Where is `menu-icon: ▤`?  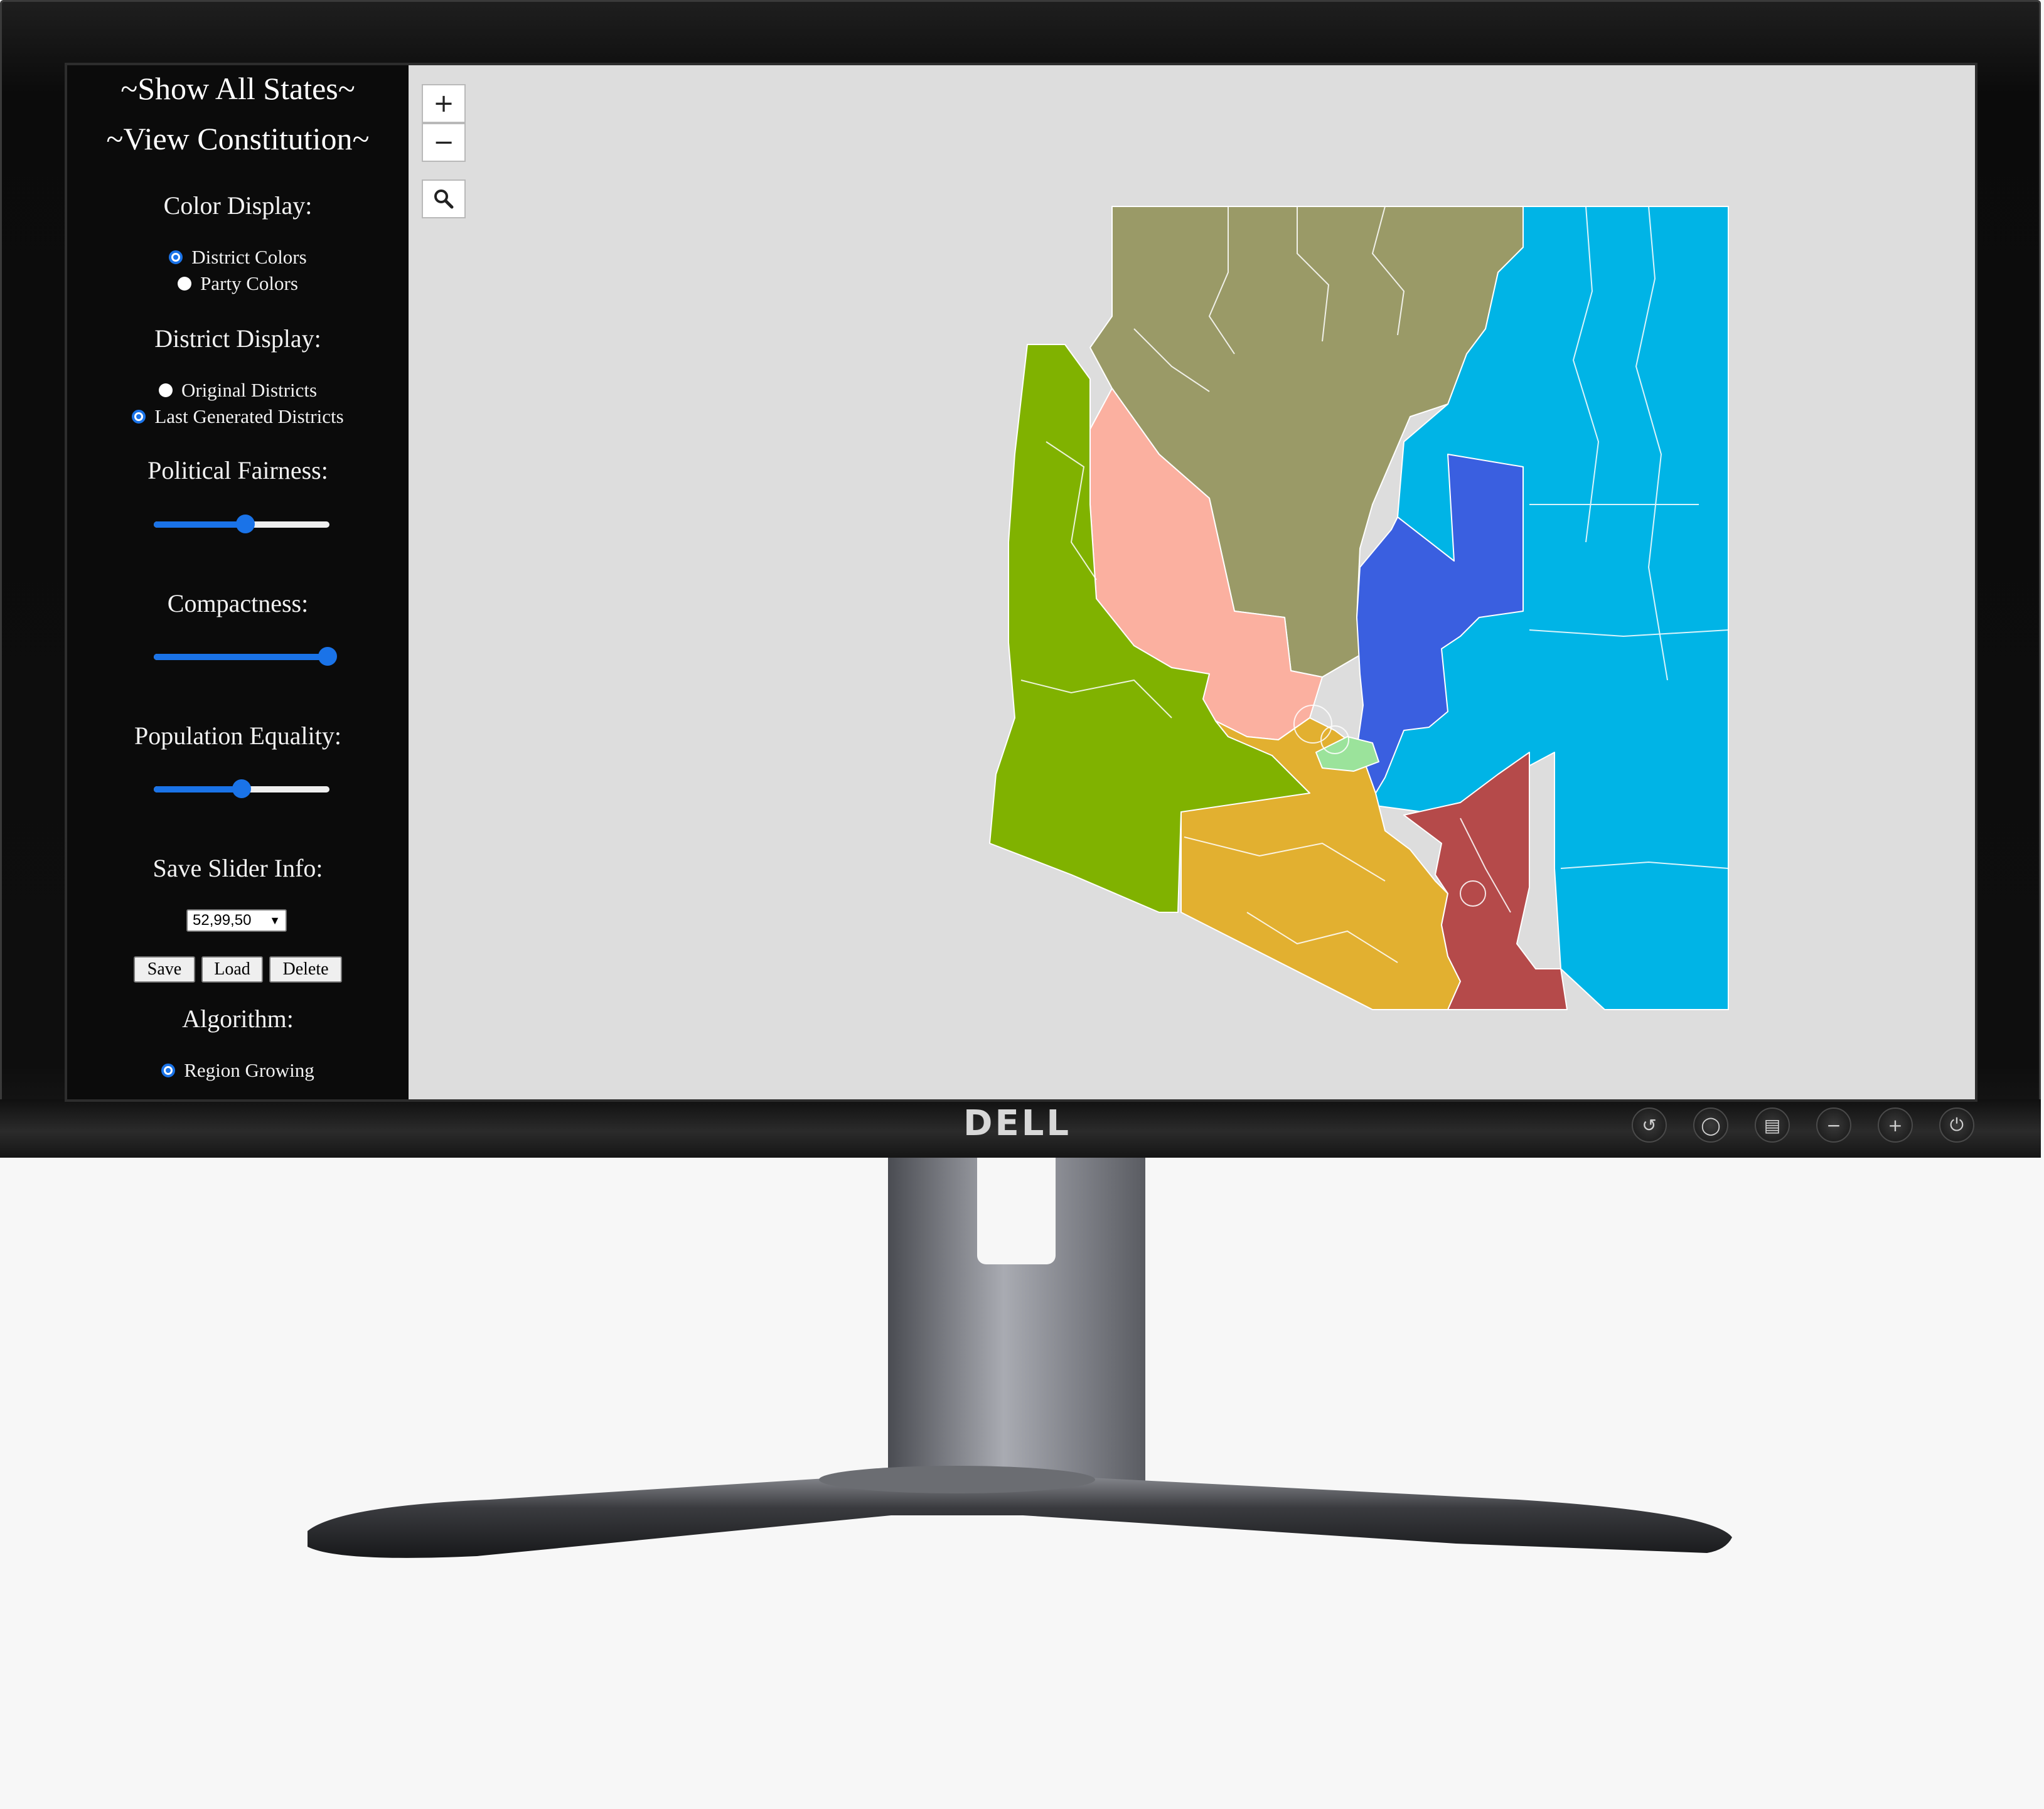
menu-icon: ▤ is located at coordinates (1772, 1125).